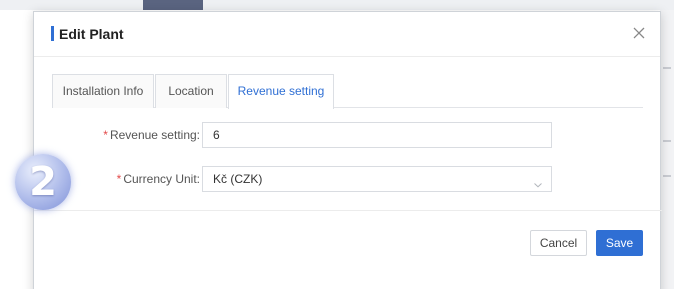  I want to click on currency-unit-label: * Currency Unit:, so click(158, 179).